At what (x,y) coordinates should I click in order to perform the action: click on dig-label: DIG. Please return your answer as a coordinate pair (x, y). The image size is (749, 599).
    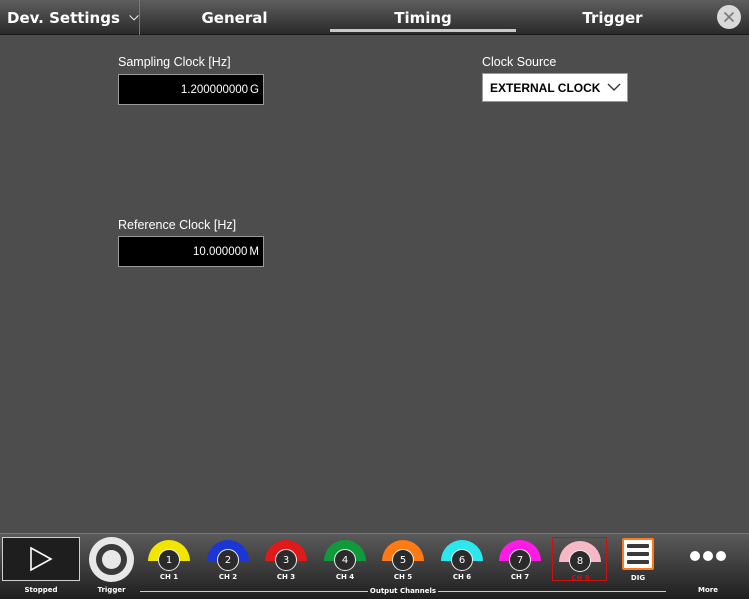
    Looking at the image, I should click on (638, 578).